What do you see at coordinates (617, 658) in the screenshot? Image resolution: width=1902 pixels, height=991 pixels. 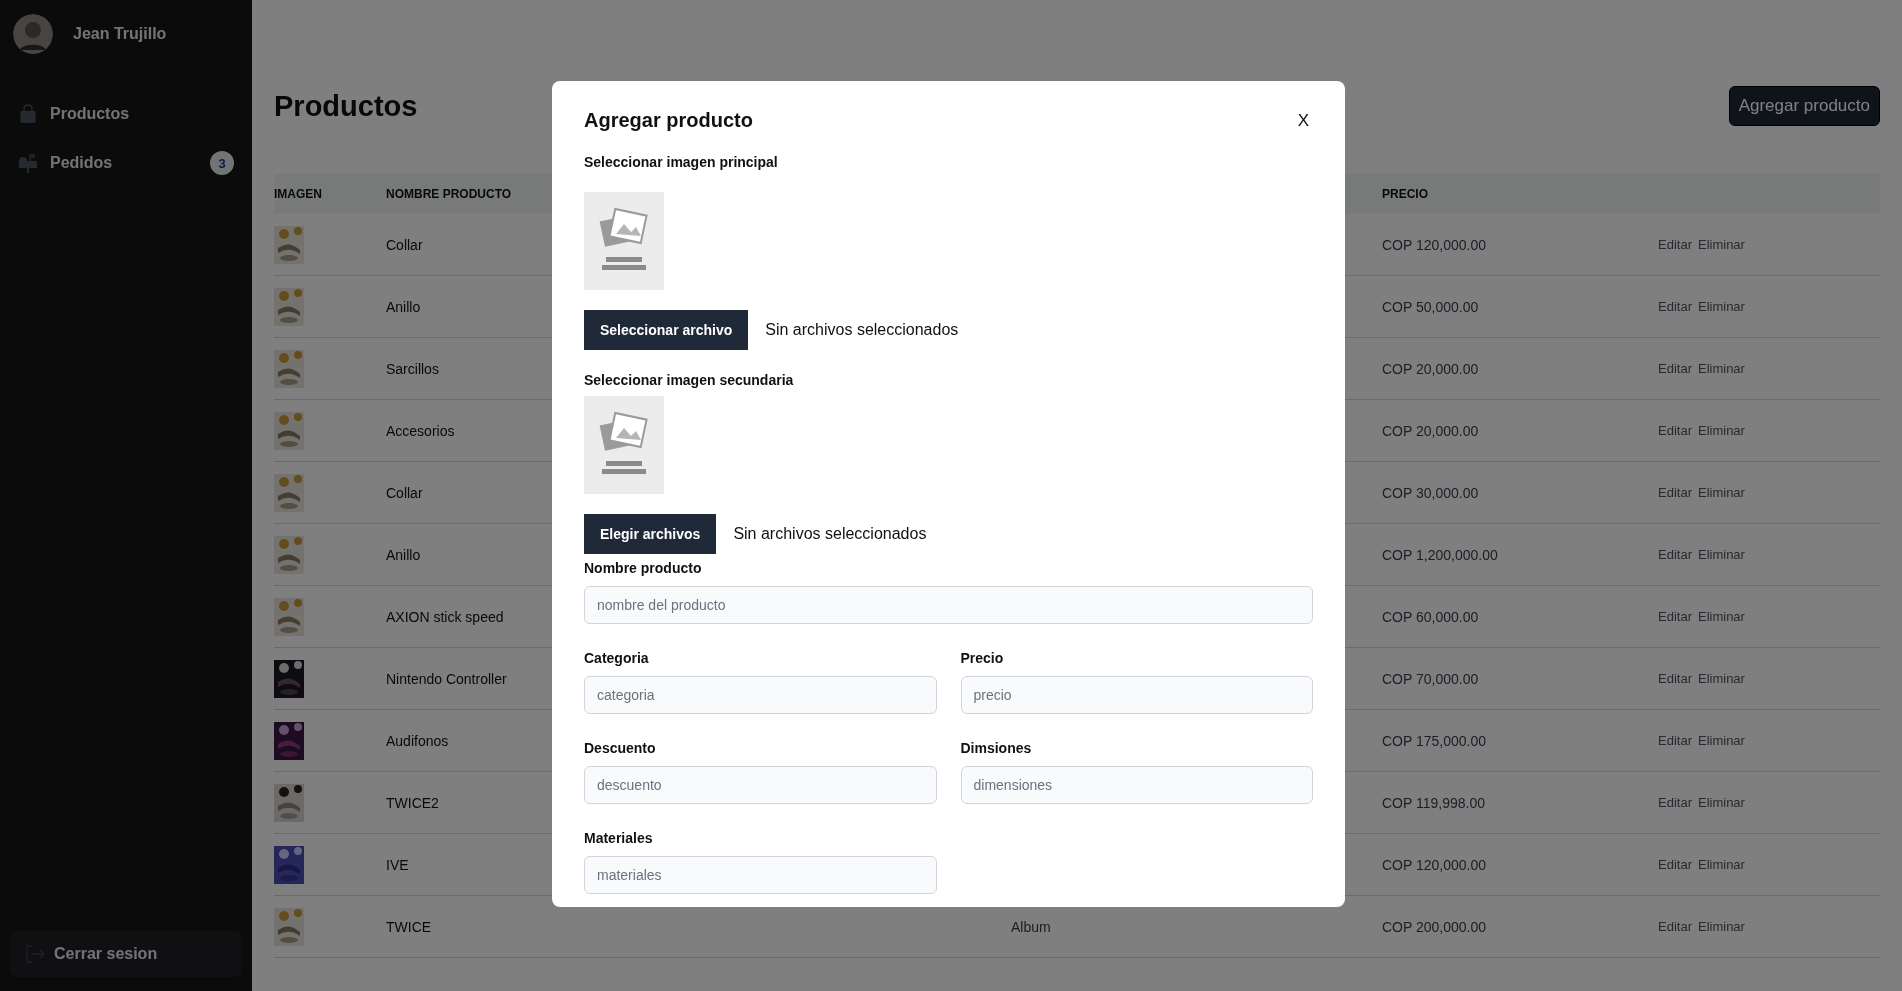 I see `field-label: Categoria` at bounding box center [617, 658].